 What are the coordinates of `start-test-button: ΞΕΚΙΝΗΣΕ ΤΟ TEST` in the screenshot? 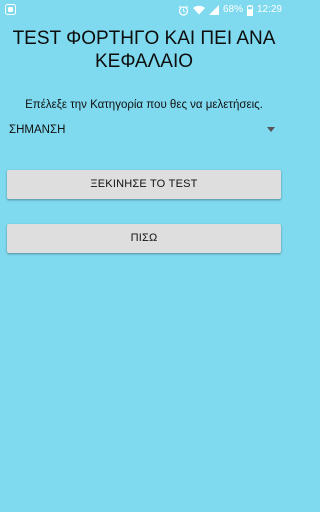 It's located at (144, 184).